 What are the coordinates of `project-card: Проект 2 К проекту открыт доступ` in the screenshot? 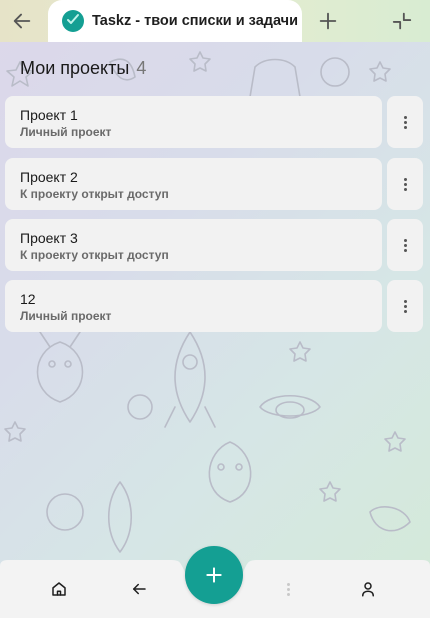 It's located at (193, 184).